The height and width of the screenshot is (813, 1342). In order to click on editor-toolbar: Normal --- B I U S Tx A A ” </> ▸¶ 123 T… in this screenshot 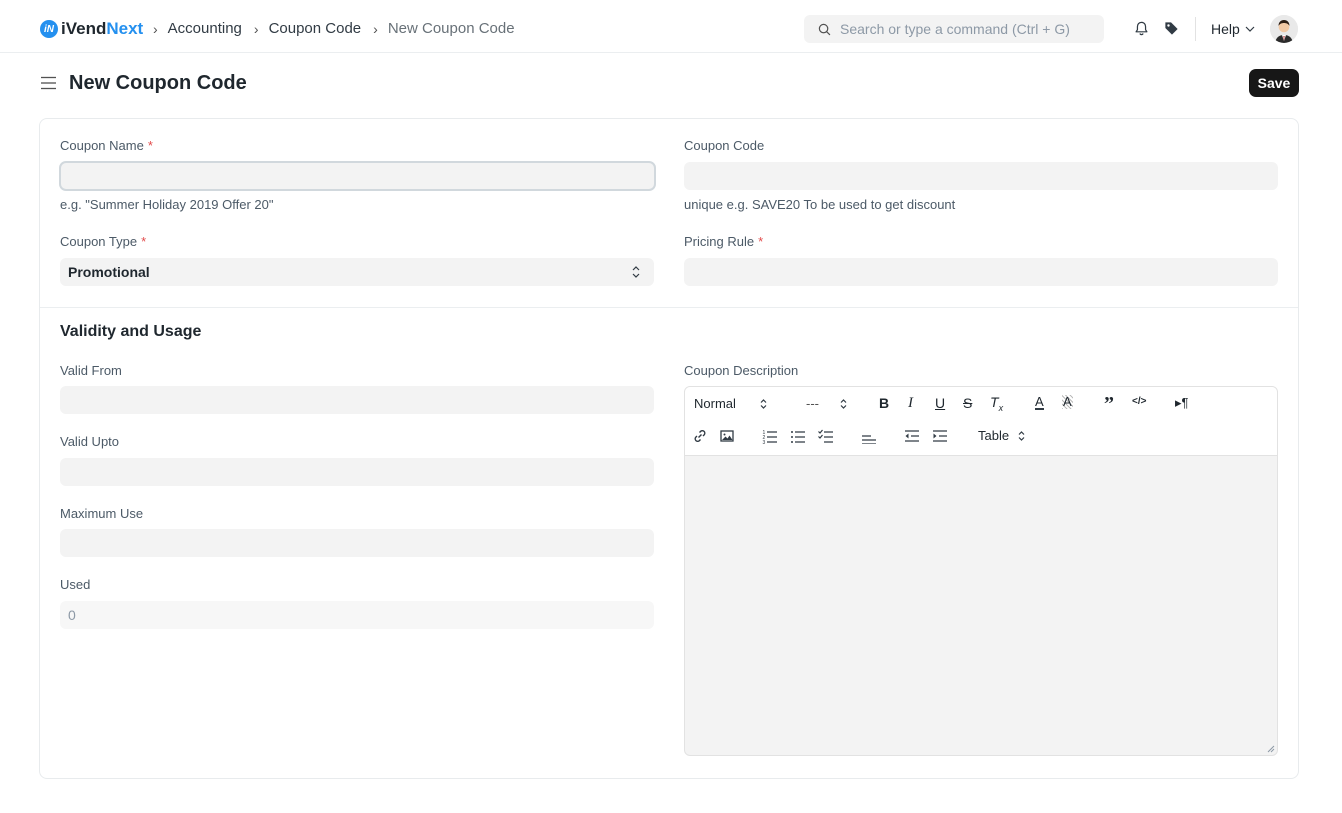, I will do `click(981, 421)`.